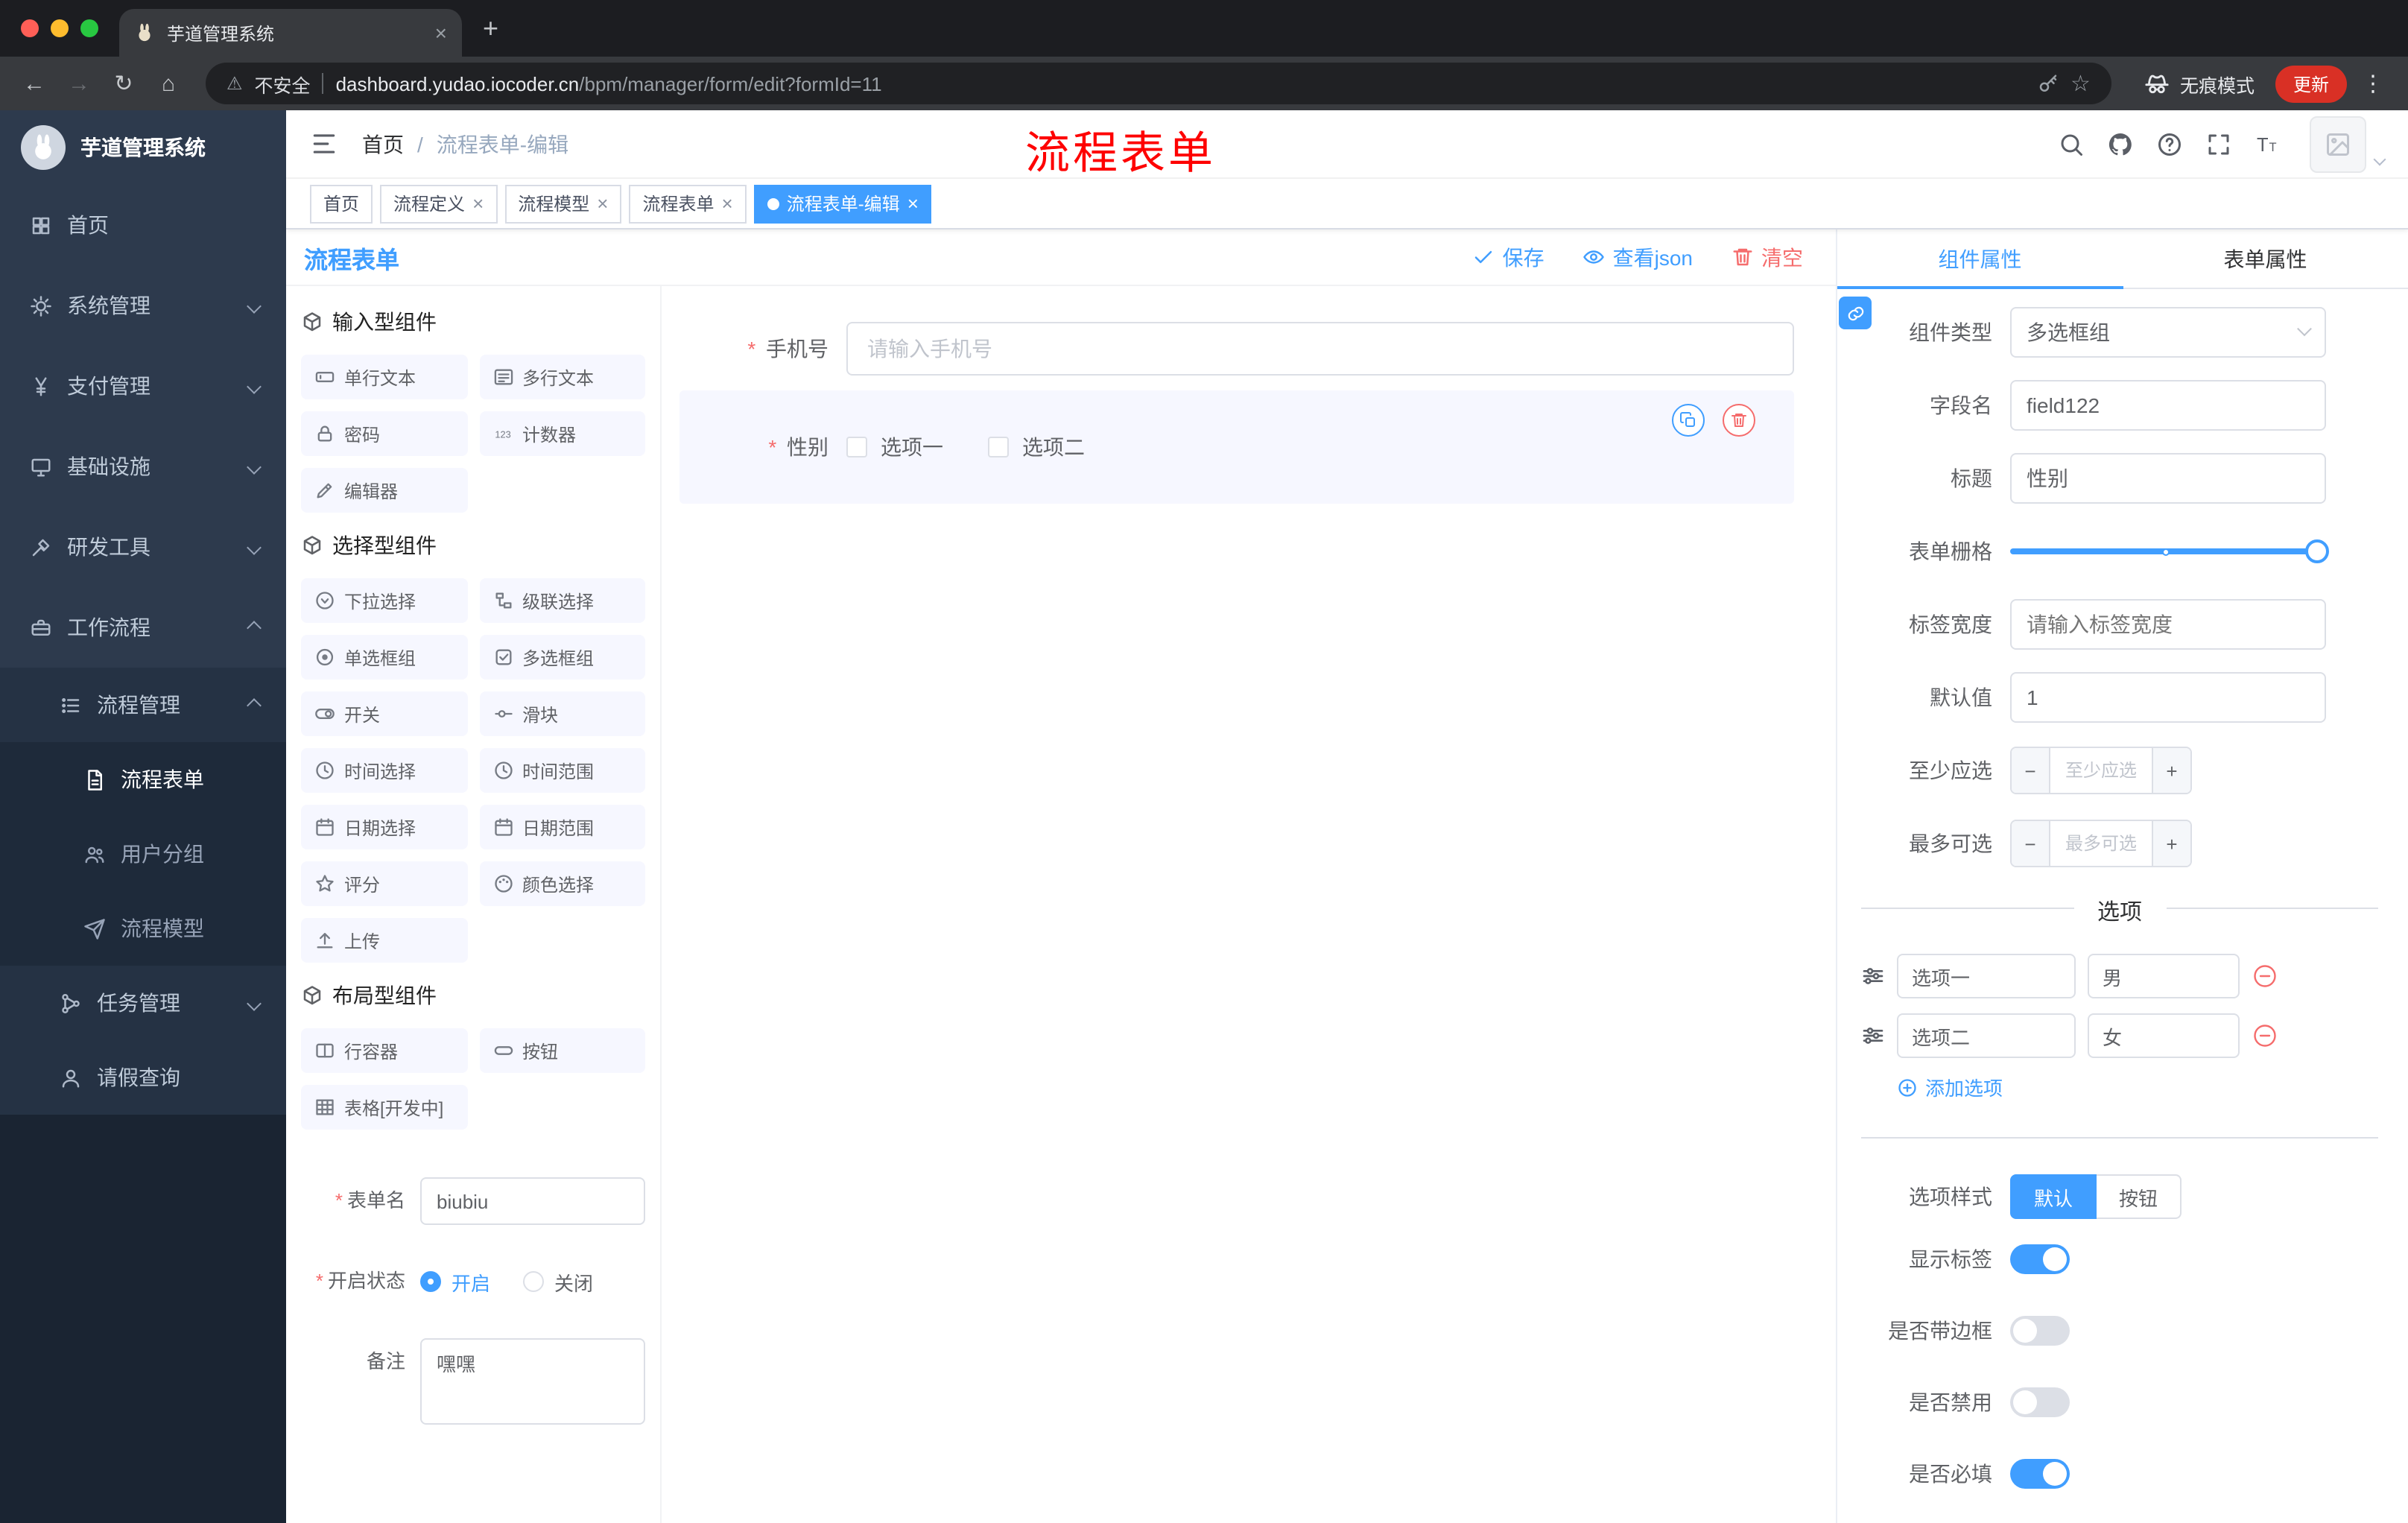 Image resolution: width=2408 pixels, height=1523 pixels. I want to click on palette-item-date-picker: 日期选择, so click(384, 827).